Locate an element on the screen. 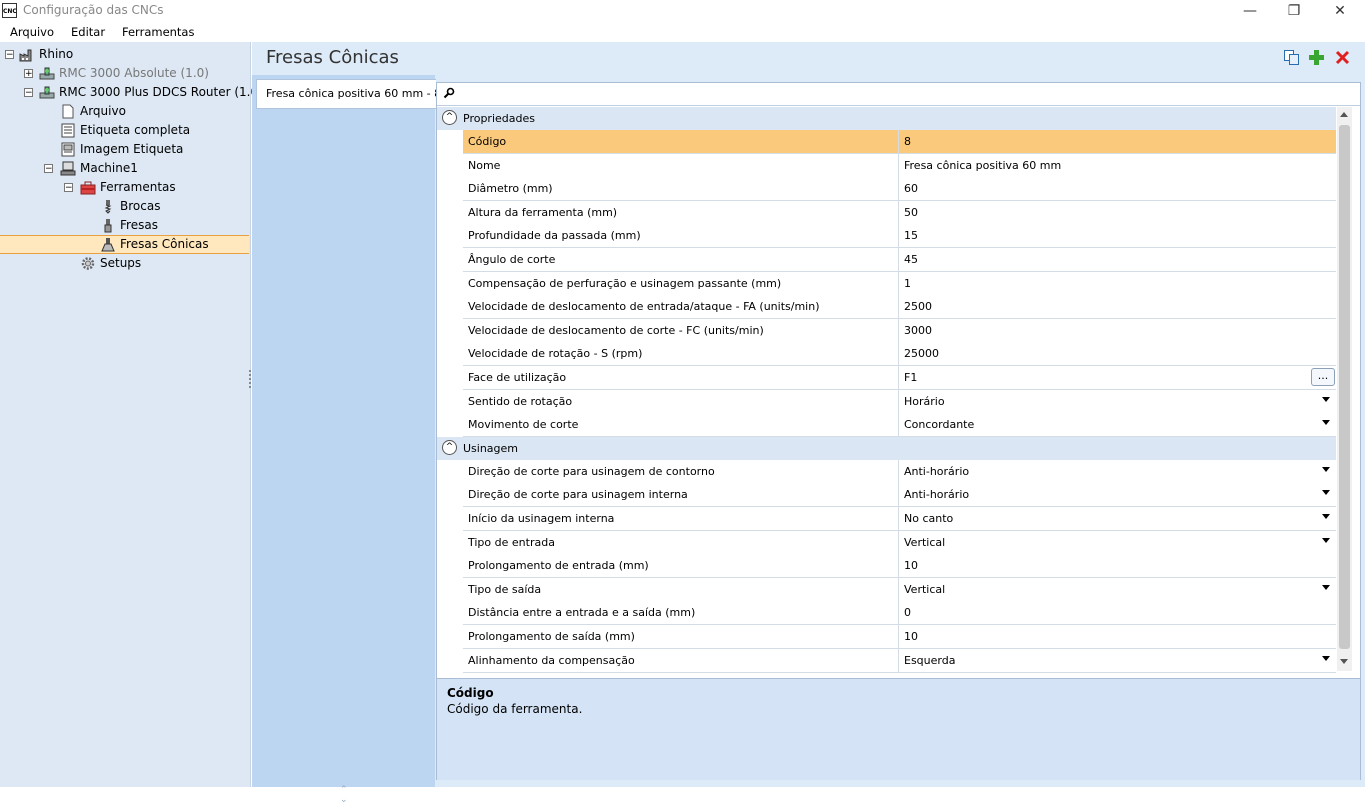  property-value: 50 is located at coordinates (911, 212).